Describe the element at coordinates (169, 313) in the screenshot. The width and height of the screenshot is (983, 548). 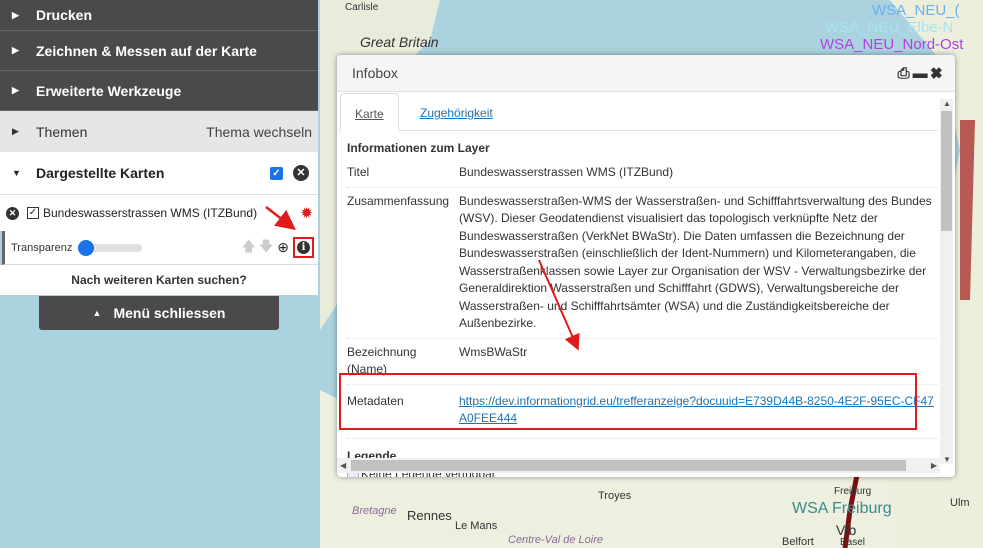
I see `close-menu-label: Menü schliessen` at that location.